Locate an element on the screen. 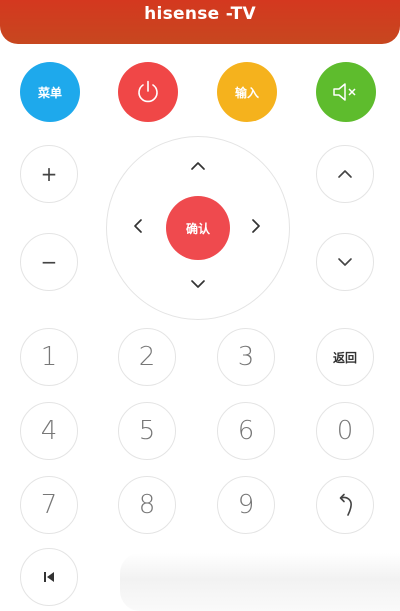  digit-0-button: 0 is located at coordinates (345, 431).